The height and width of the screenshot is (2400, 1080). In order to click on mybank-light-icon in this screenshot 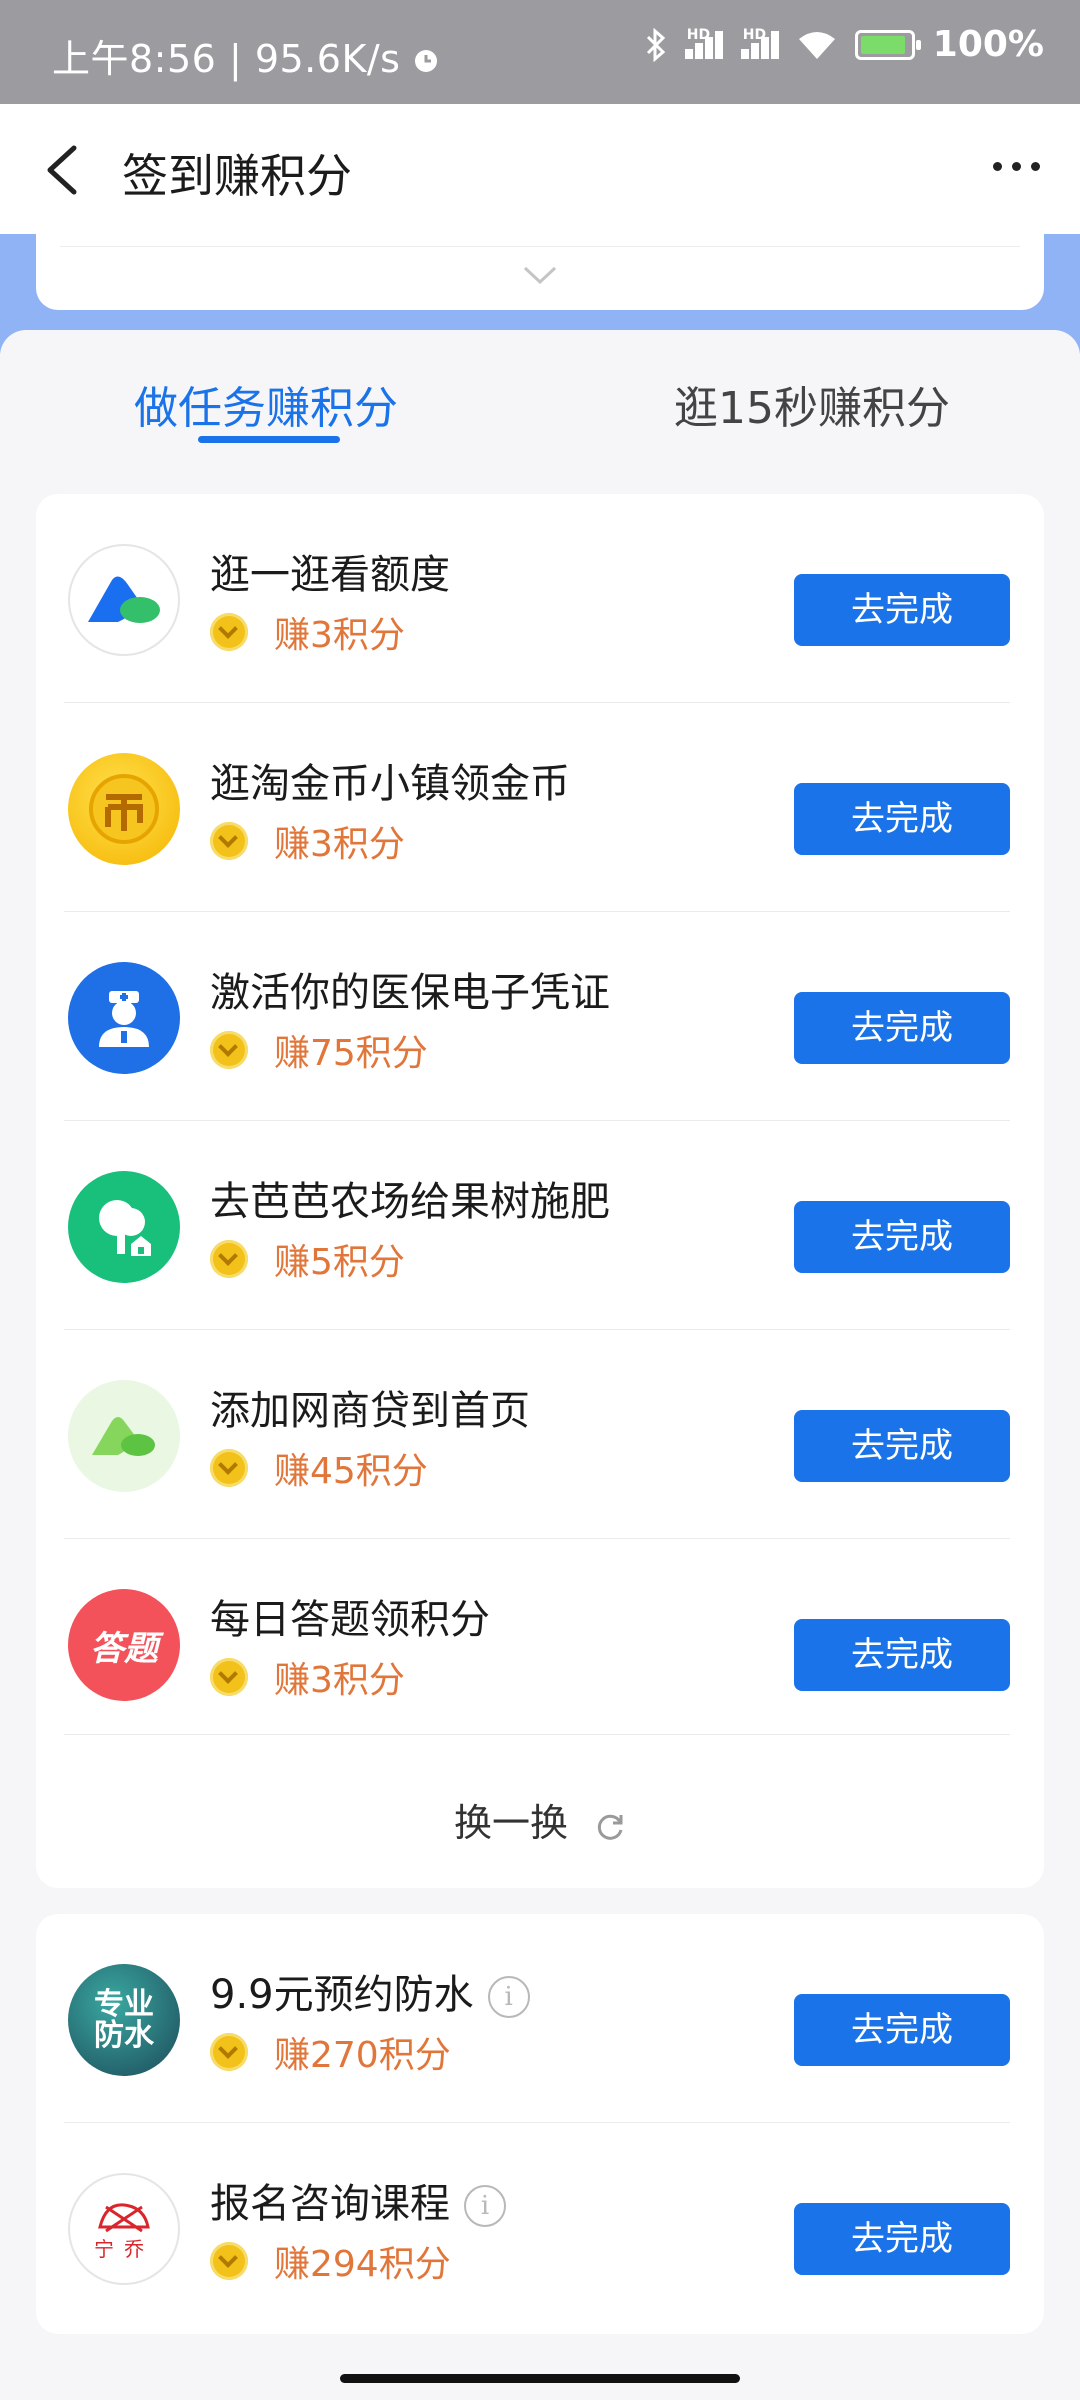, I will do `click(124, 1436)`.